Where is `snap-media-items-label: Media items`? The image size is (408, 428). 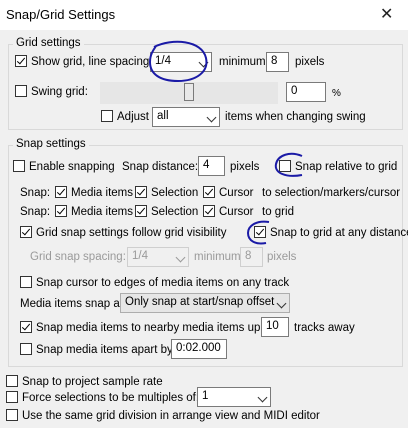
snap-media-items-label: Media items is located at coordinates (102, 193).